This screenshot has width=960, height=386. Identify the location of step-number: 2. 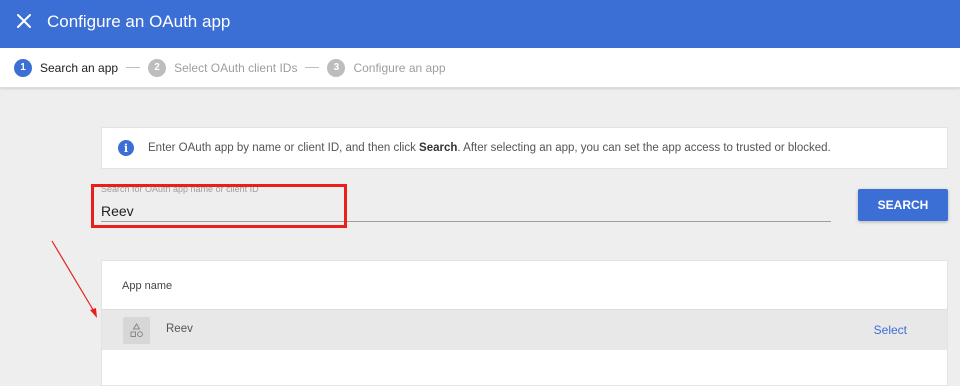
(157, 67).